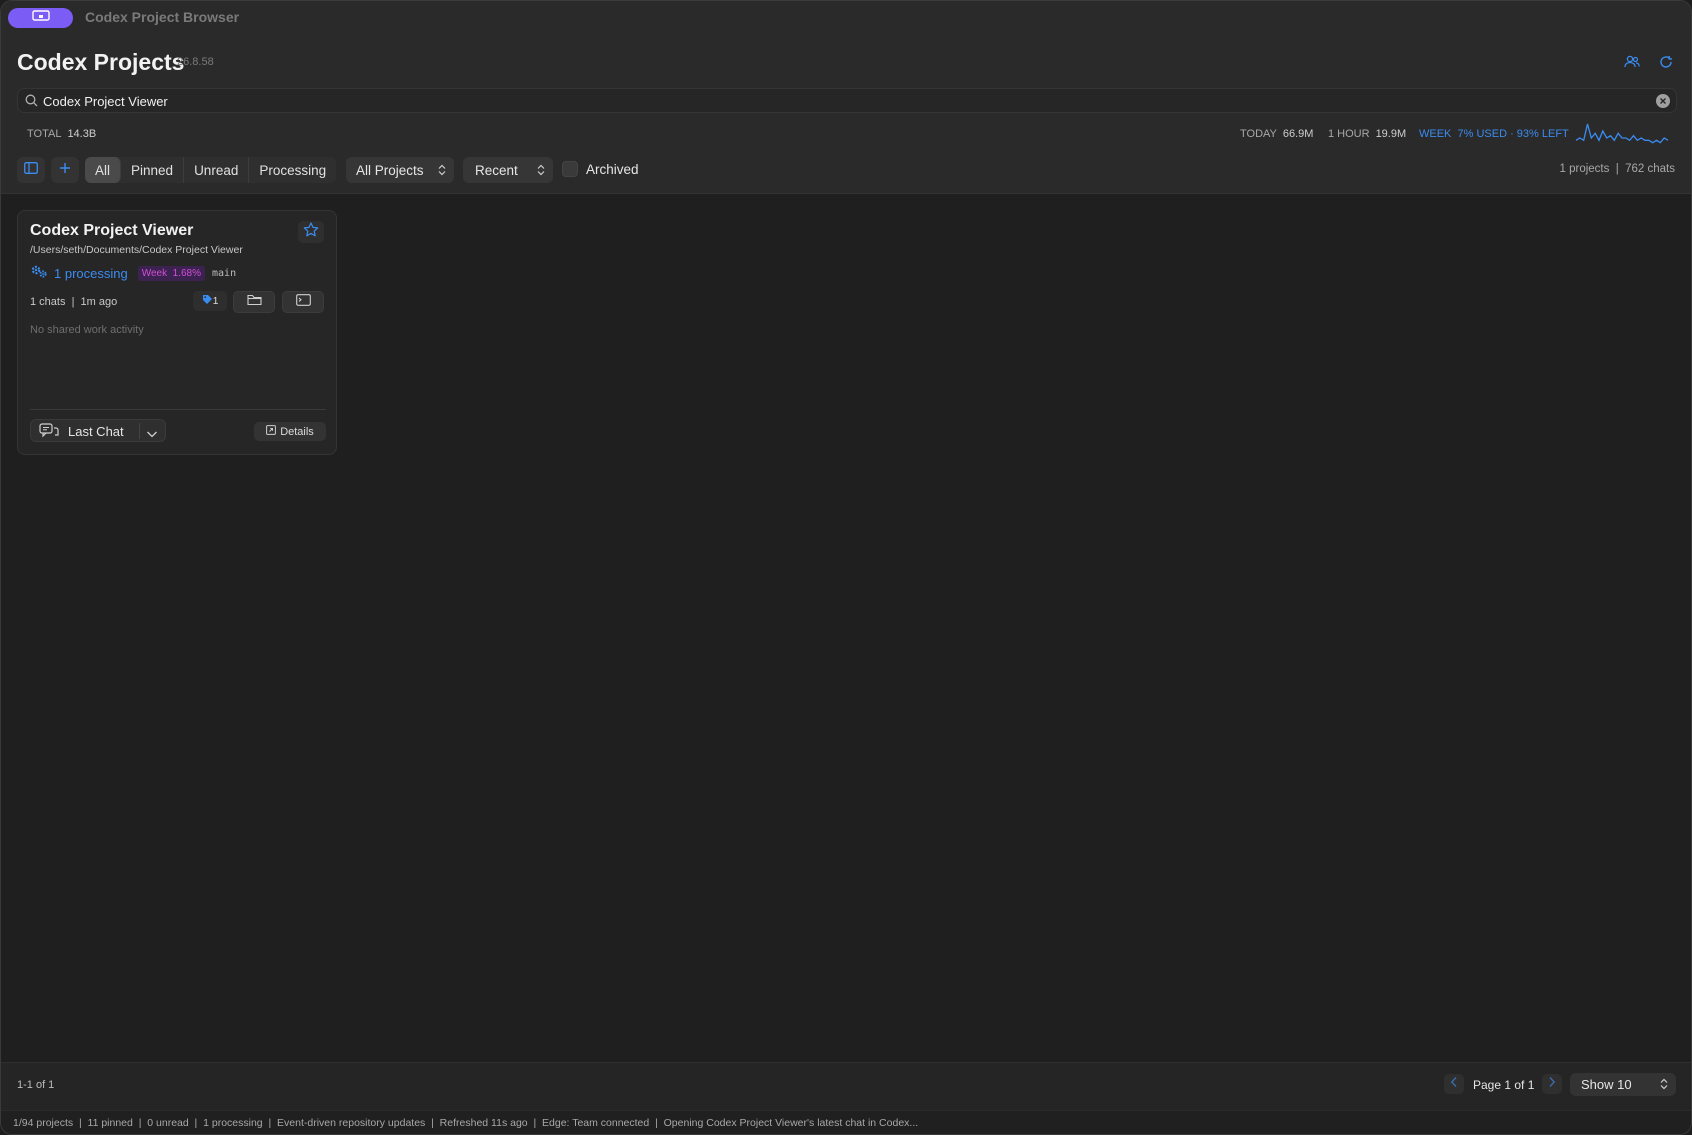  Describe the element at coordinates (215, 301) in the screenshot. I see `tag-count: 1` at that location.